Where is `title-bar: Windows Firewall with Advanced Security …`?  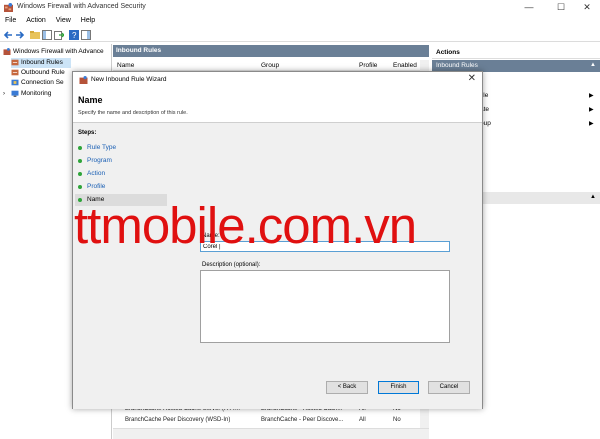
title-bar: Windows Firewall with Advanced Security … is located at coordinates (300, 7).